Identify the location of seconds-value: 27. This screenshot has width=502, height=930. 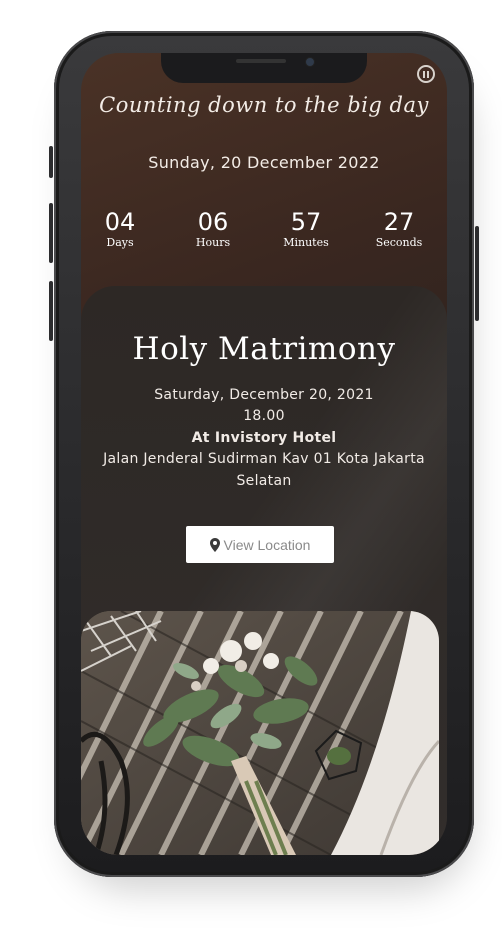
(399, 222).